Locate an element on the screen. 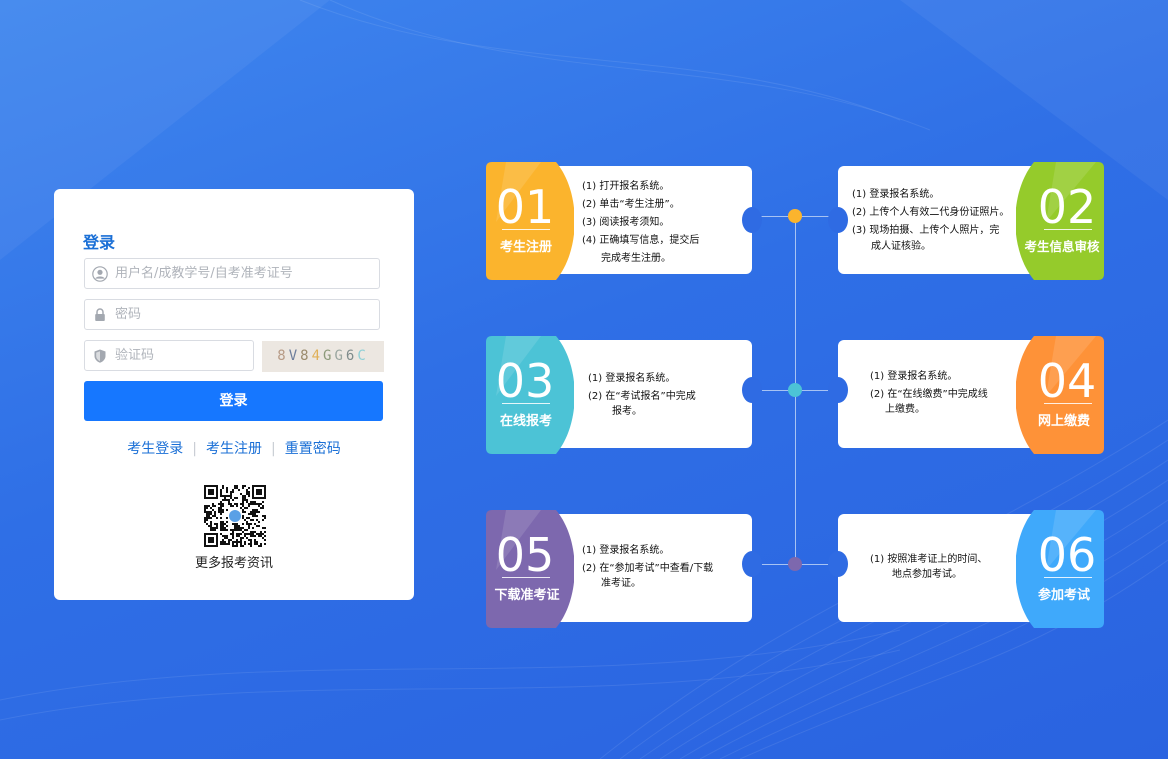 This screenshot has width=1168, height=759. step-description: (1) 登录报名系统。 (2) 在“在线缴费”中完成线 上缴费。 is located at coordinates (929, 391).